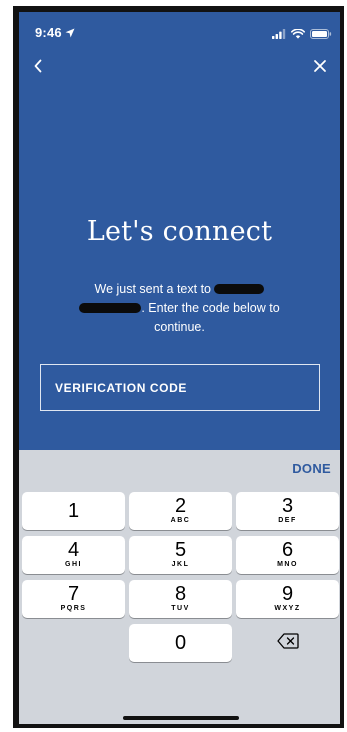 Image resolution: width=347 pixels, height=732 pixels. I want to click on key-1: 1, so click(73, 511).